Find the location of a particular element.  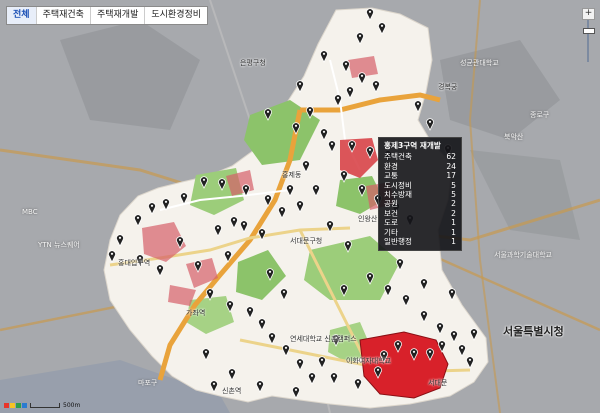

popup-row-label: 기타 is located at coordinates (391, 232).